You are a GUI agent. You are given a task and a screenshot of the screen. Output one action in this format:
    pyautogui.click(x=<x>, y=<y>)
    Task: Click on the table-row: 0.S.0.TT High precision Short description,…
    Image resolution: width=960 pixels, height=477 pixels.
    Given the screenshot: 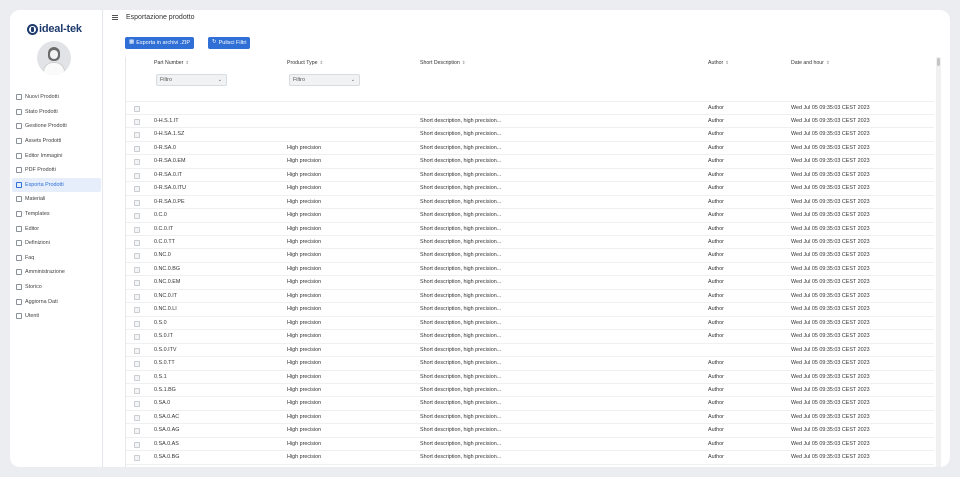 What is the action you would take?
    pyautogui.click(x=530, y=362)
    